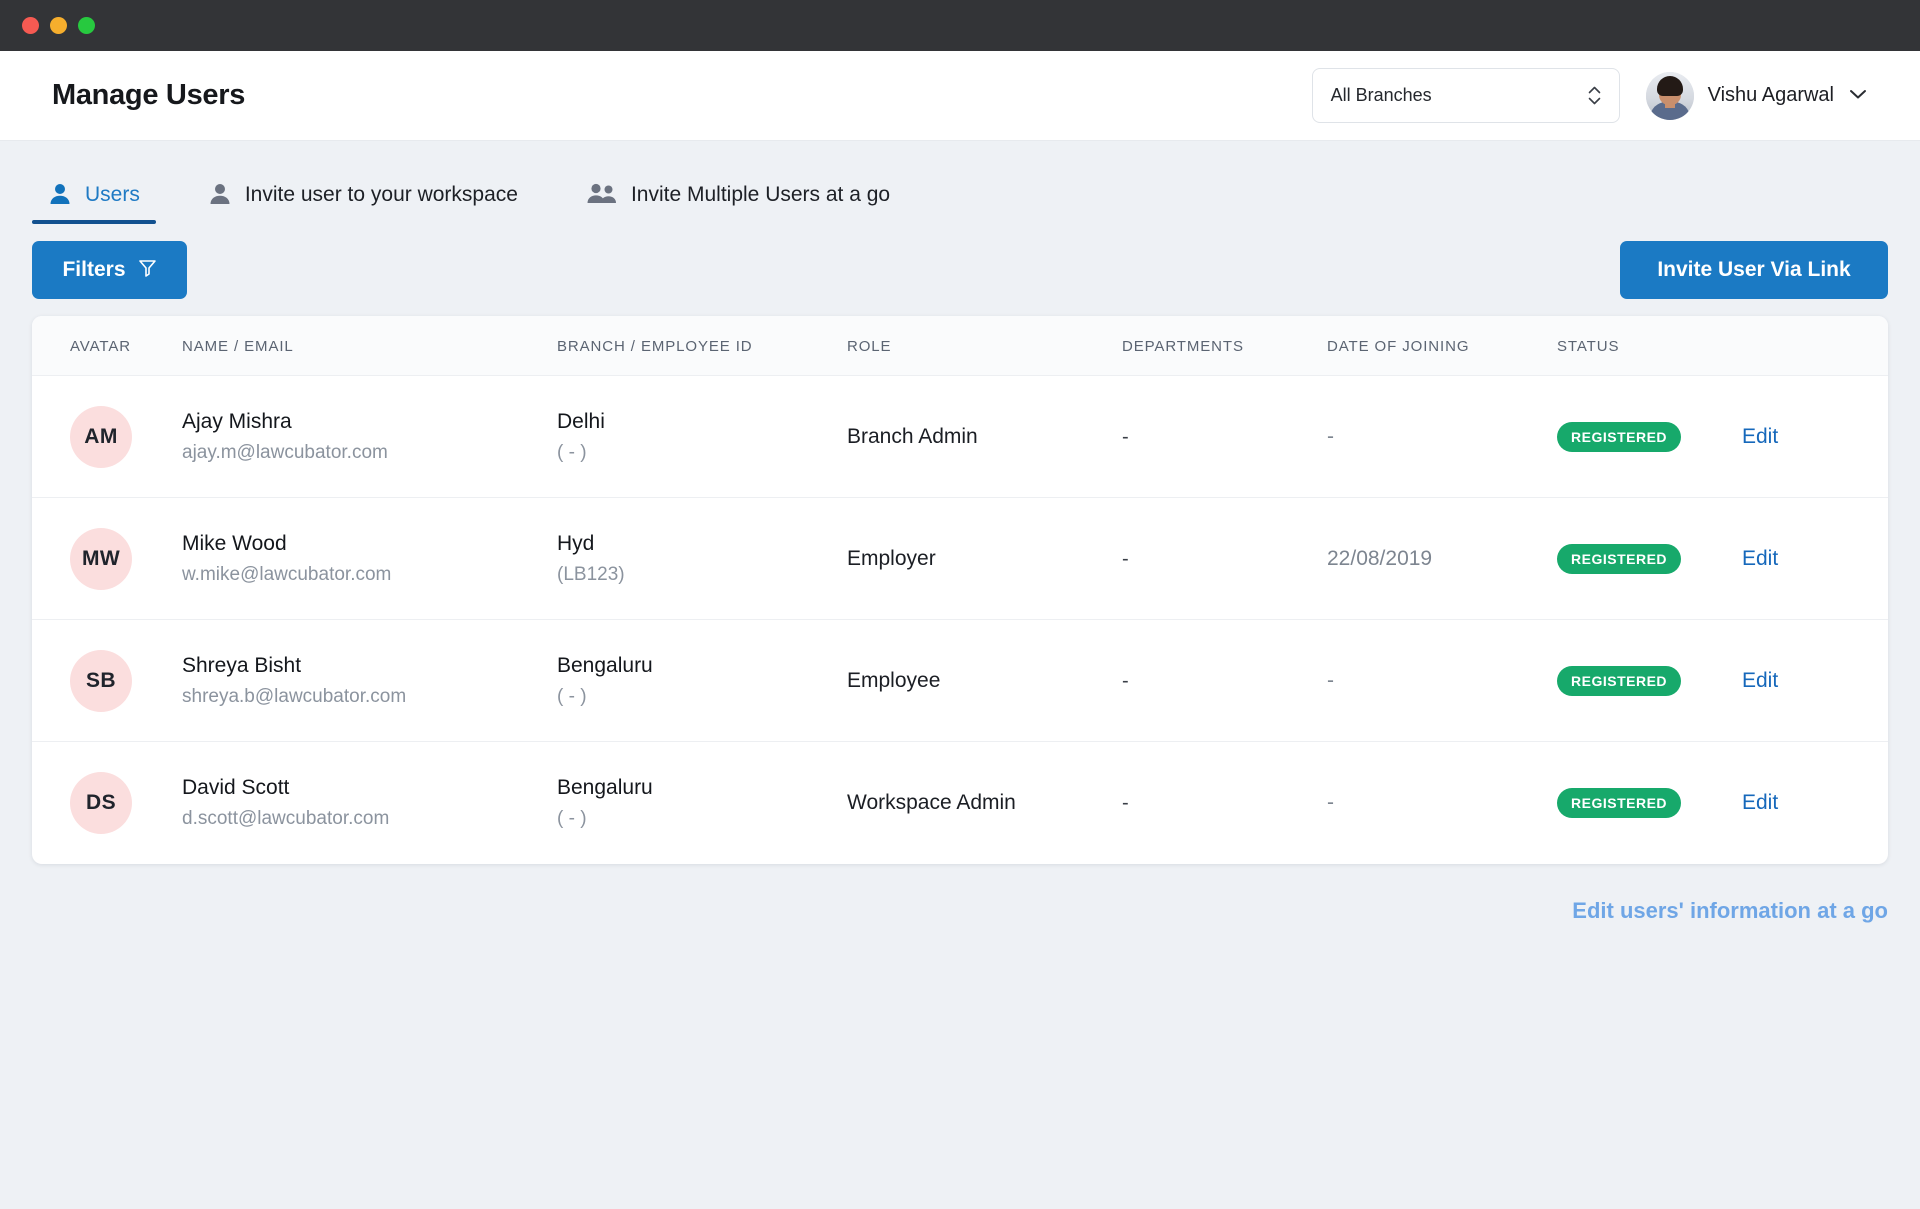  I want to click on user-email: ajay.m@lawcubator.com, so click(285, 452).